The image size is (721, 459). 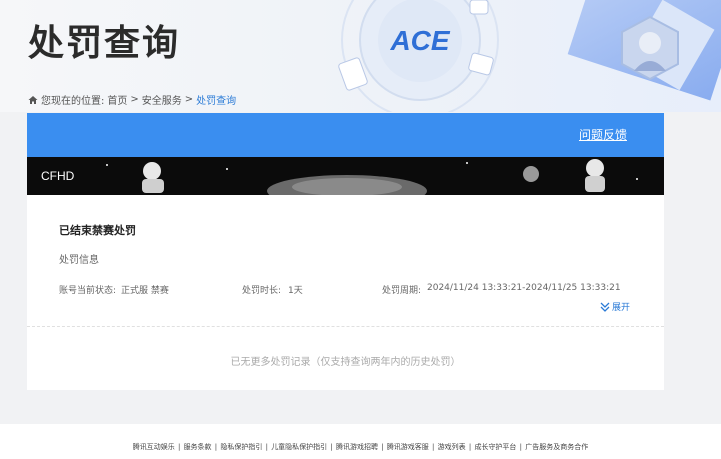 I want to click on footer-link: 广告服务及商务合作, so click(x=556, y=447).